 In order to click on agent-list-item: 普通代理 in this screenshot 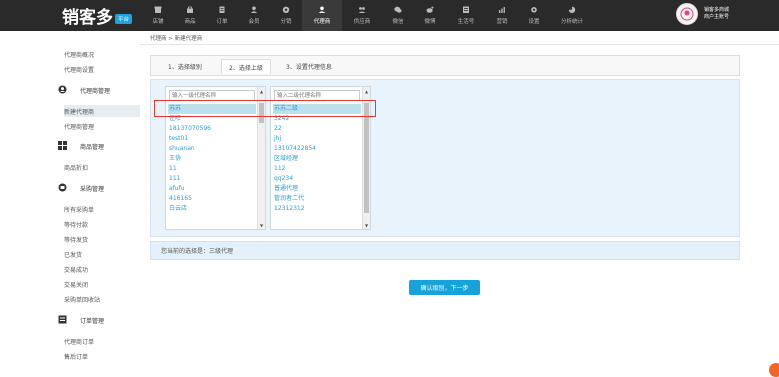, I will do `click(317, 189)`.